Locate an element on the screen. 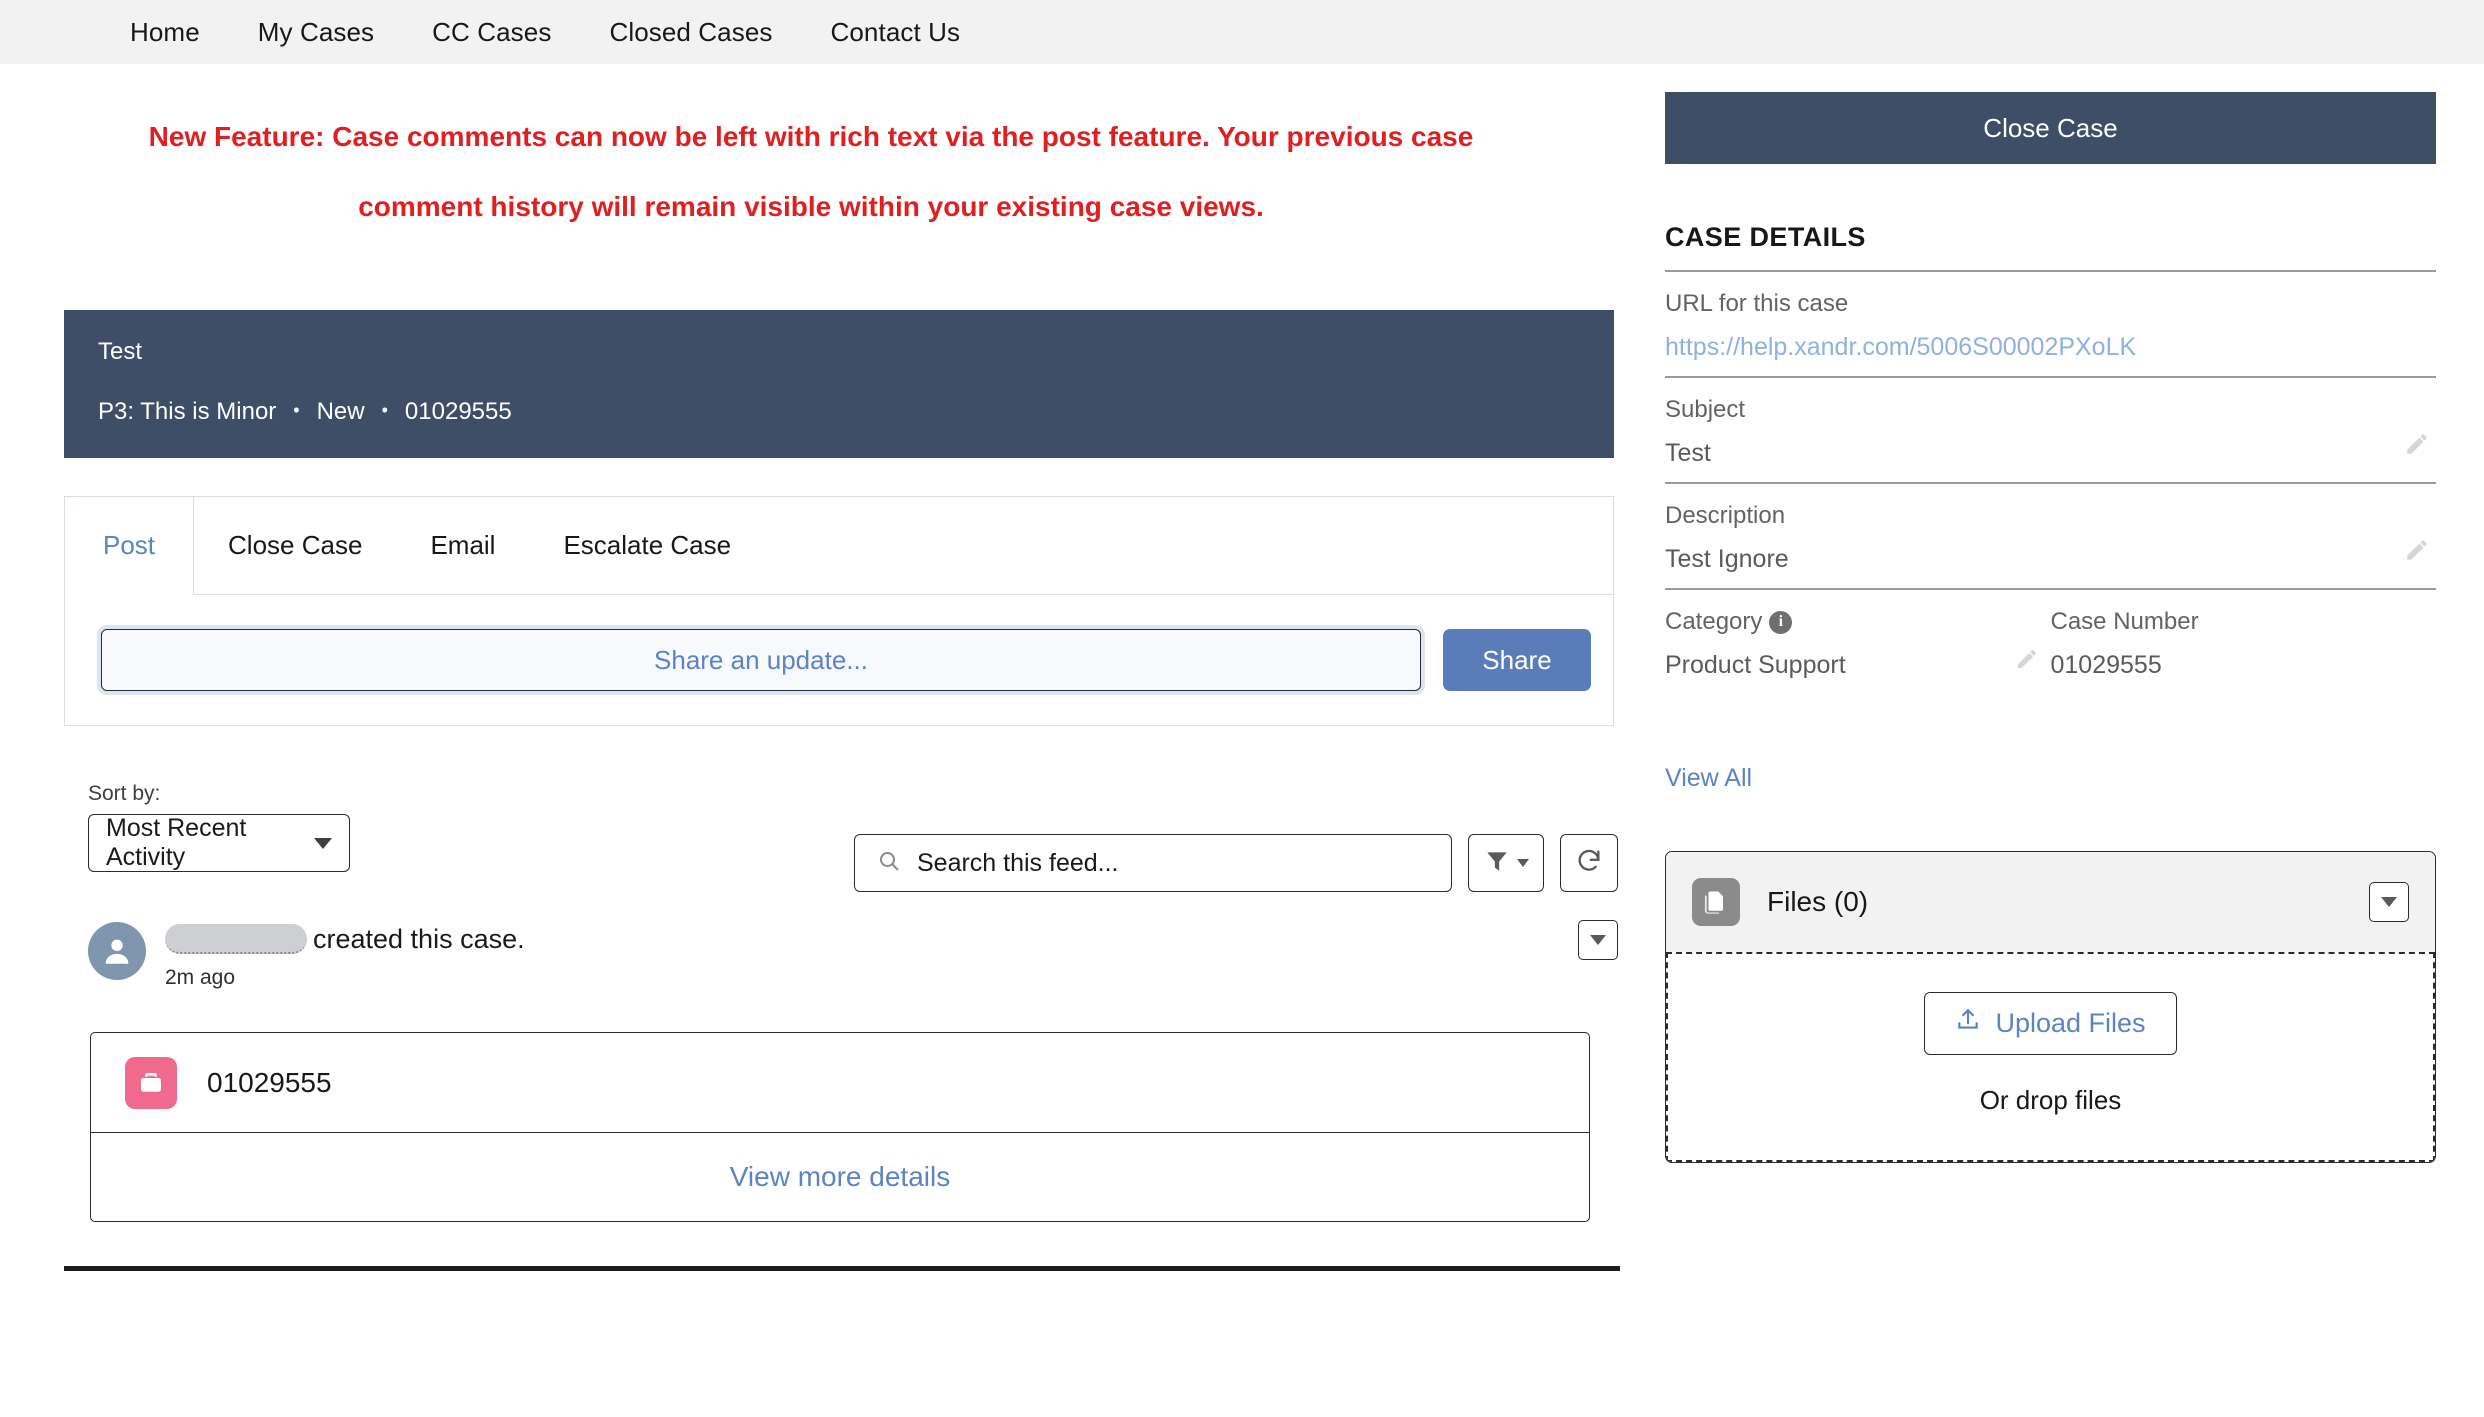 This screenshot has height=1417, width=2484. upload-files-label: Upload Files is located at coordinates (2070, 1023).